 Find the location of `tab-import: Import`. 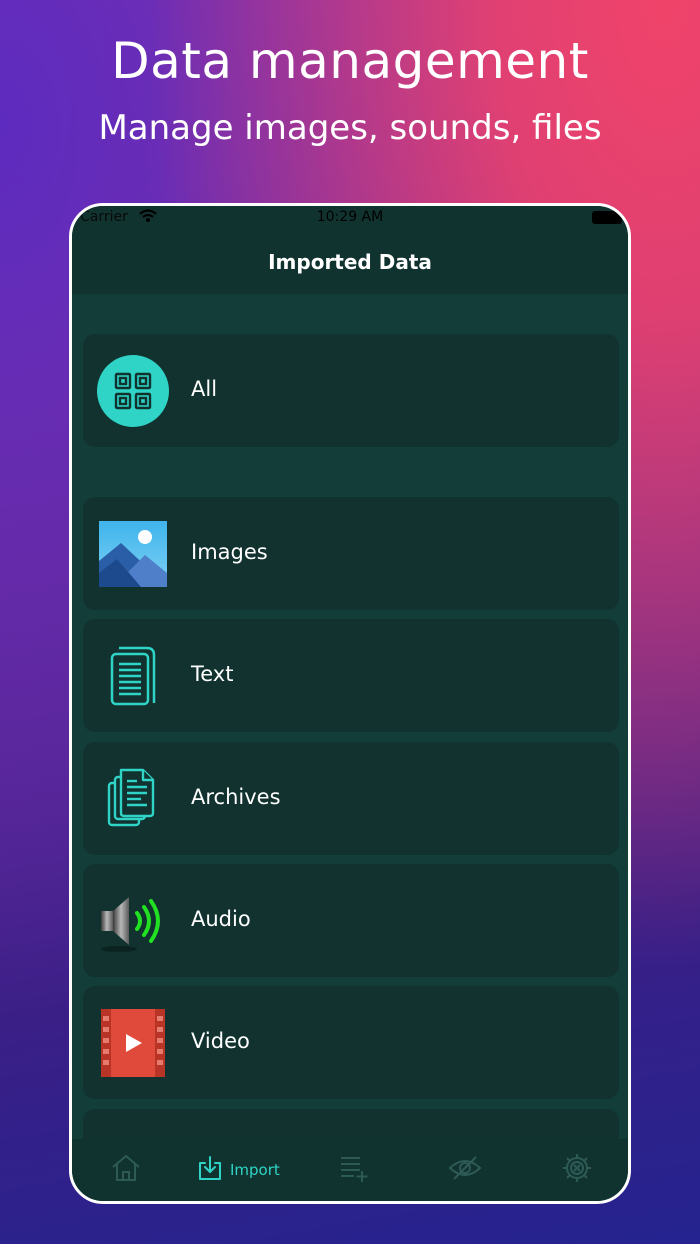

tab-import: Import is located at coordinates (238, 1170).